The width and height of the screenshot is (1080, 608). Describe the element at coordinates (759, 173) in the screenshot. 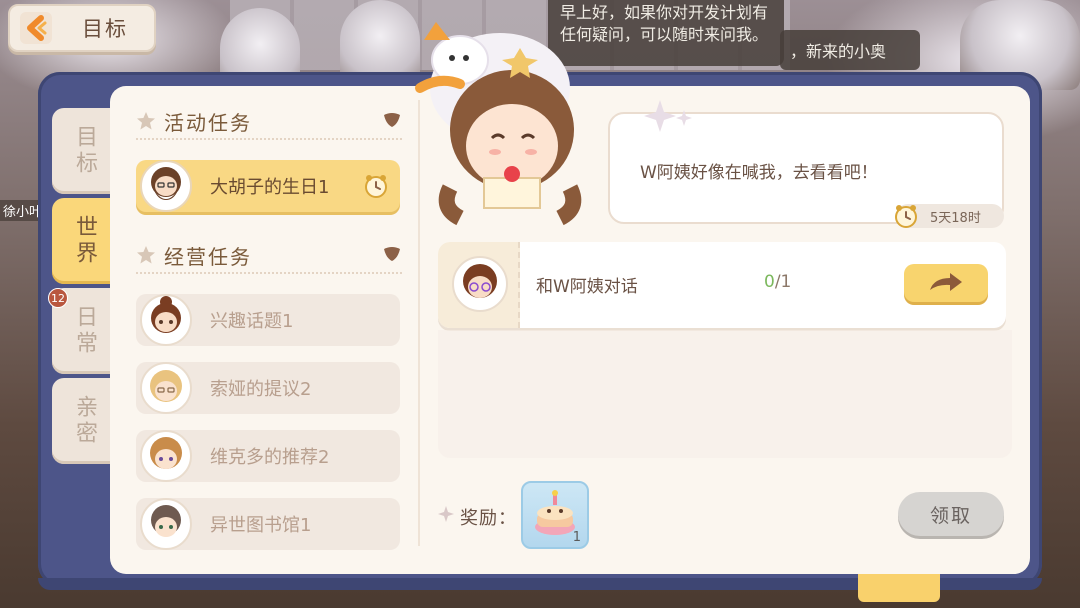

I see `speech-text: W阿姨好像在喊我，去看看吧！` at that location.